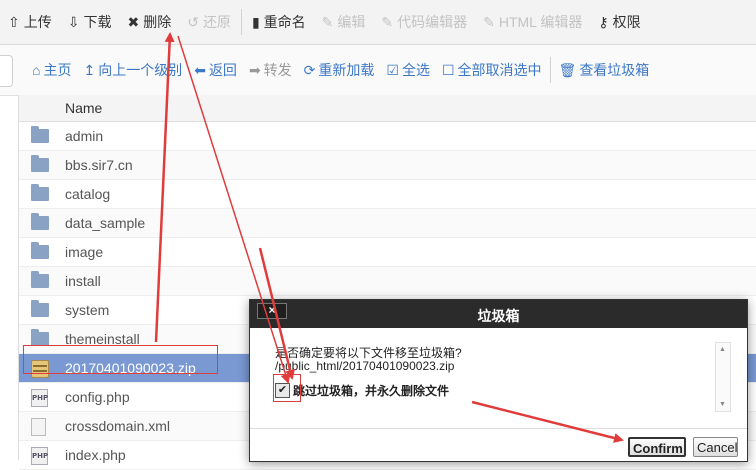 This screenshot has height=470, width=756. I want to click on pencil-icon: ✎, so click(327, 21).